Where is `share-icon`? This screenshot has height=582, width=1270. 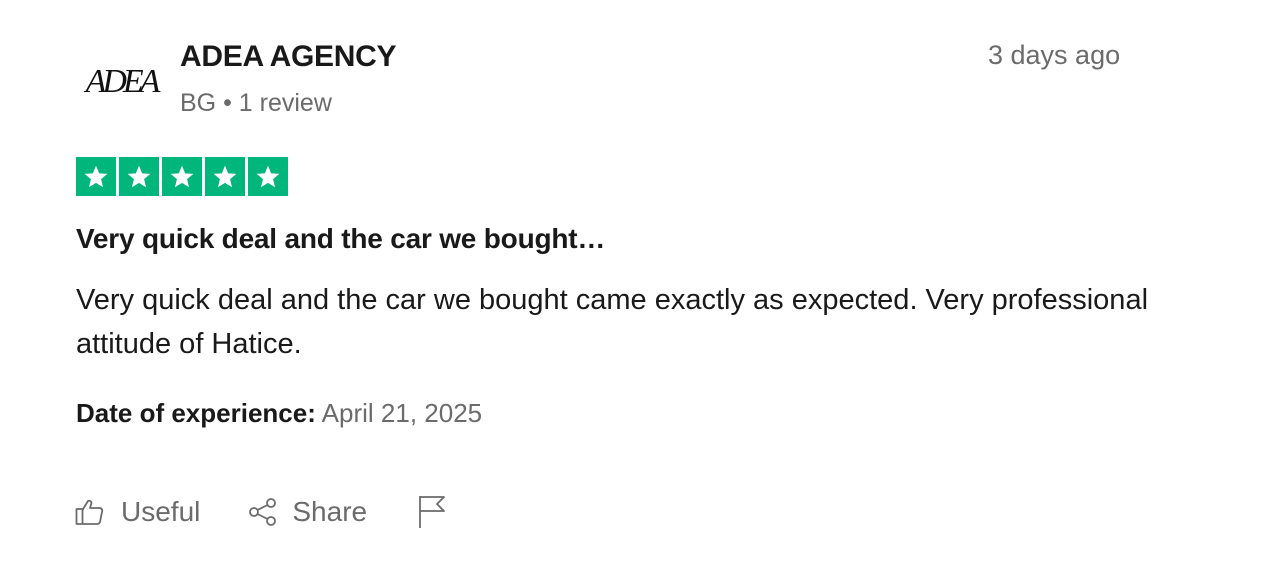
share-icon is located at coordinates (263, 512).